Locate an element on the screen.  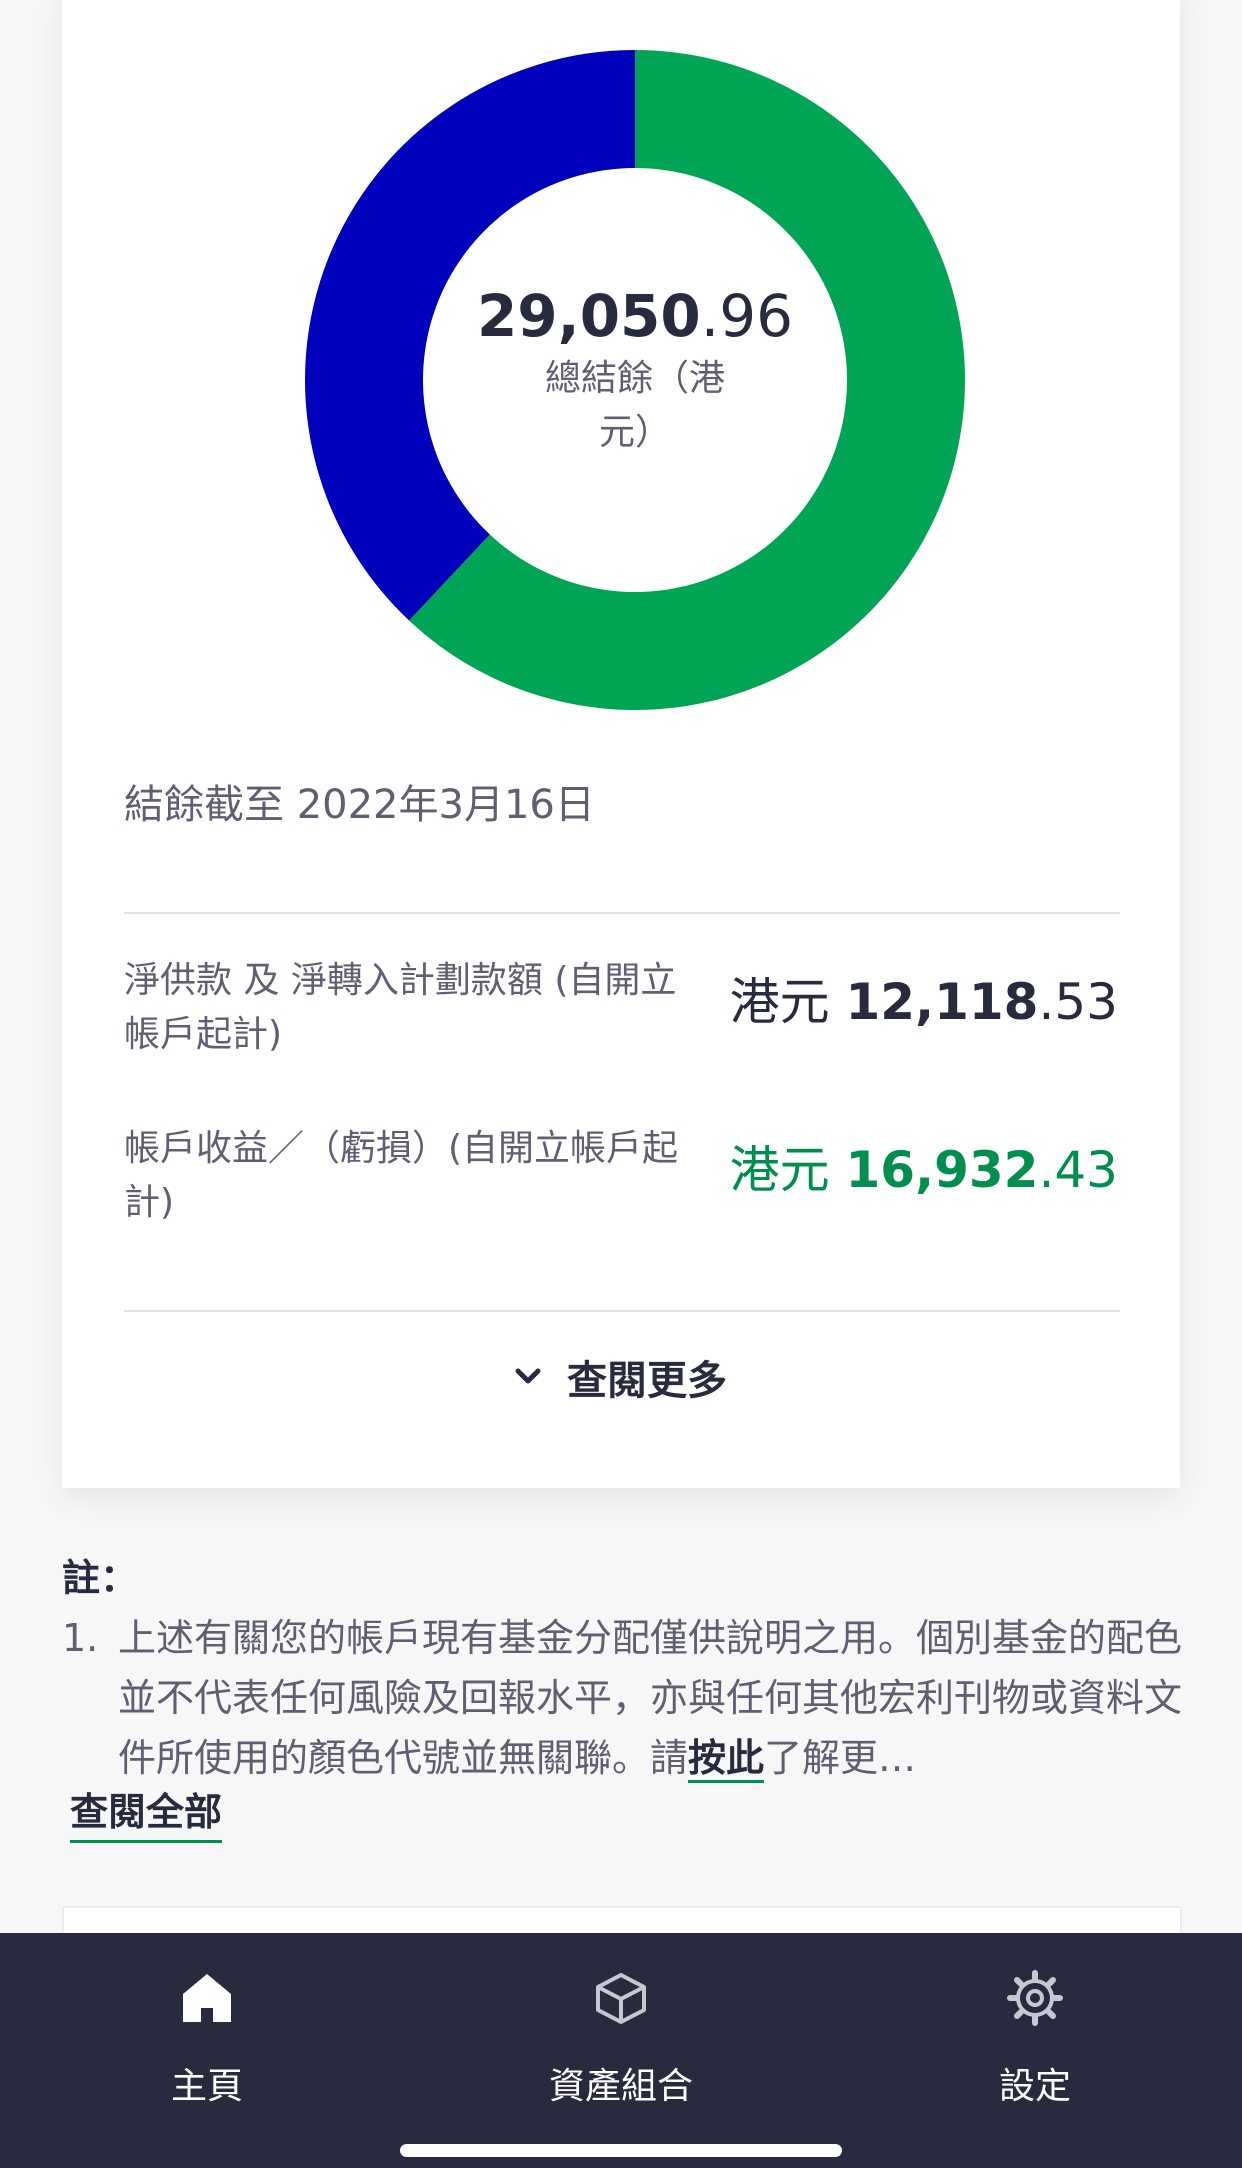
account-gain-currency: 港元 is located at coordinates (779, 1170).